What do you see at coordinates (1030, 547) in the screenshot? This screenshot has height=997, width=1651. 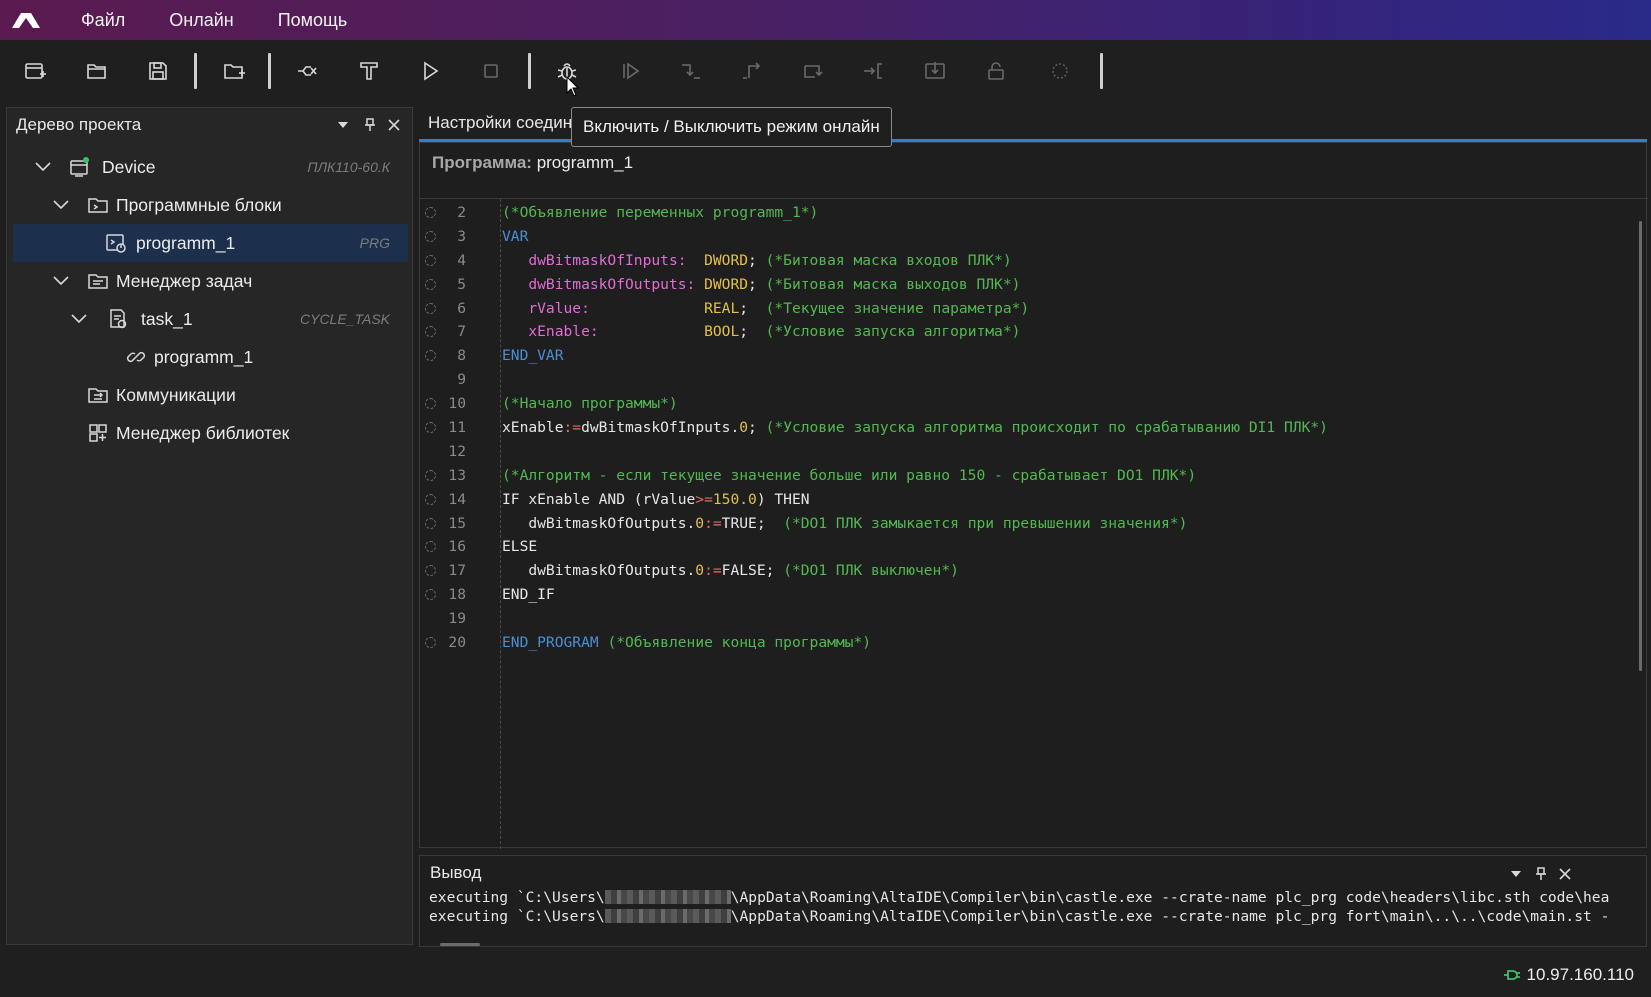 I see `code-line: 16 ELSE` at bounding box center [1030, 547].